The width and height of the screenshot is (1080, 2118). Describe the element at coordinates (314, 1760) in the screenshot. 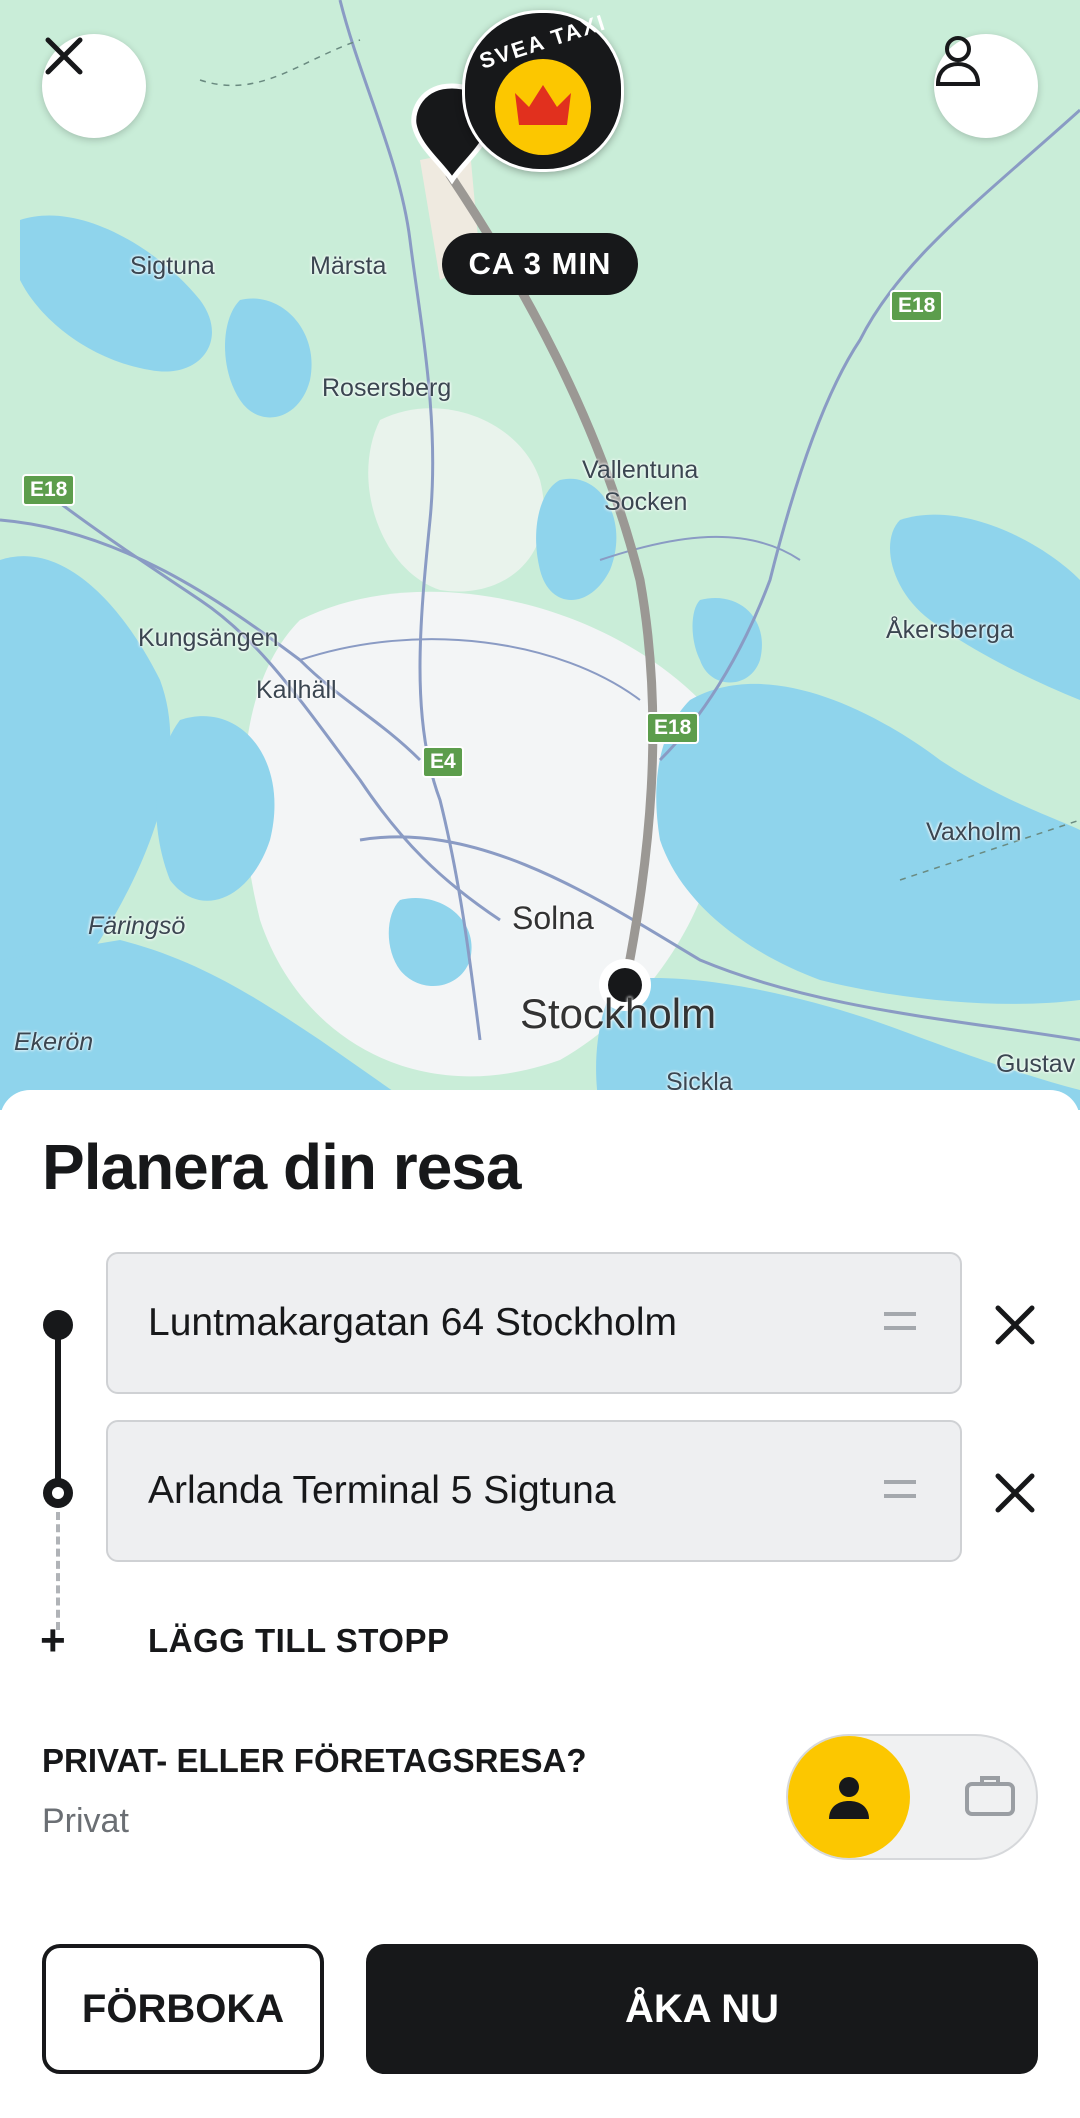

I see `trip-type-label: PRIVAT- ELLER FÖRETAGSRESA?` at that location.